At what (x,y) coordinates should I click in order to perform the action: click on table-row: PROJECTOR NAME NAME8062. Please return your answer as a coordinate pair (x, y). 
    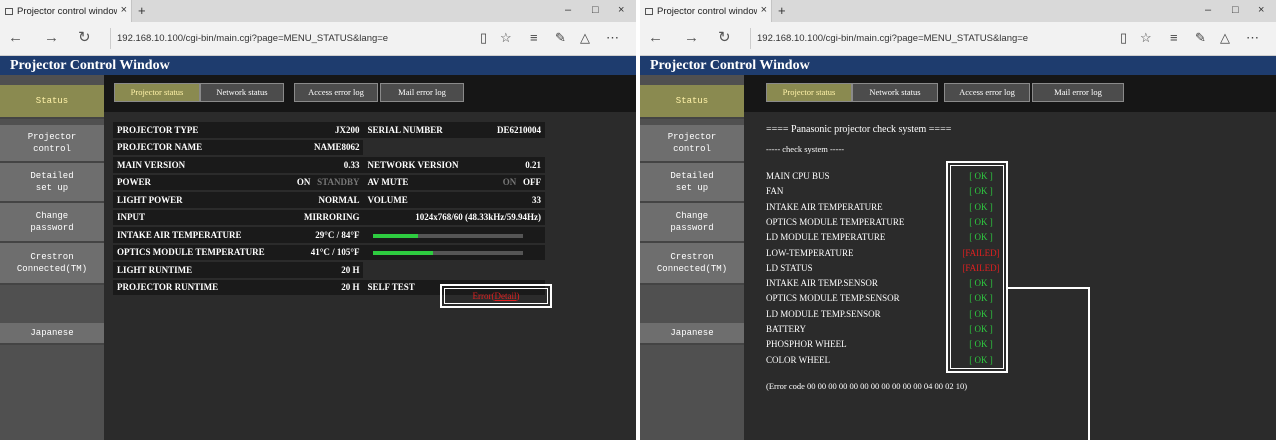
    Looking at the image, I should click on (329, 147).